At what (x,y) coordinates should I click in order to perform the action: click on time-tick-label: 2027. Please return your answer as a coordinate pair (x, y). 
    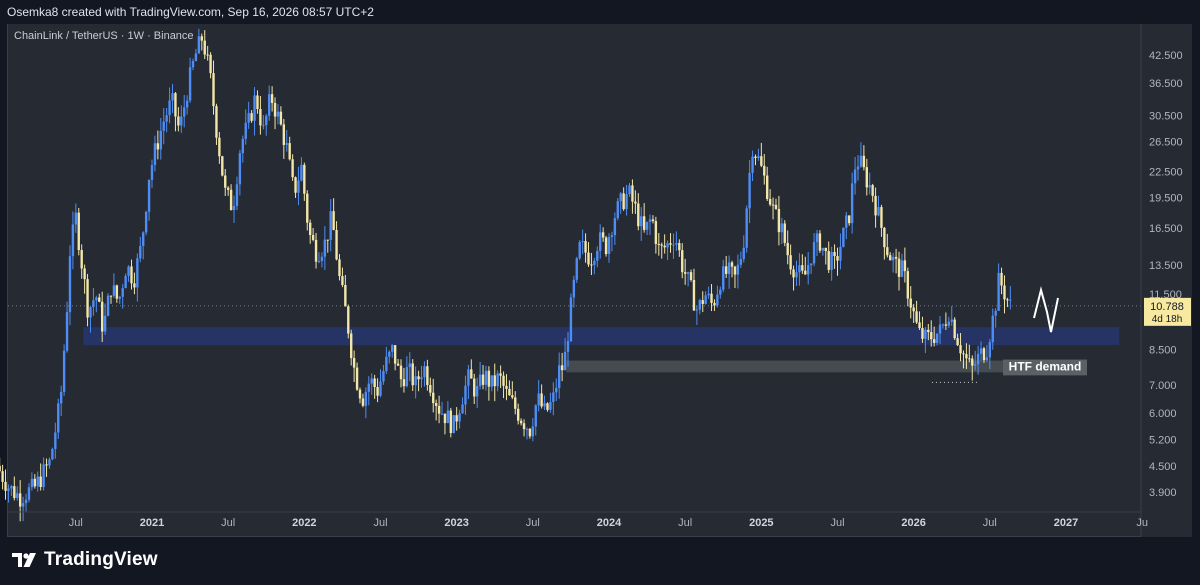
    Looking at the image, I should click on (1066, 523).